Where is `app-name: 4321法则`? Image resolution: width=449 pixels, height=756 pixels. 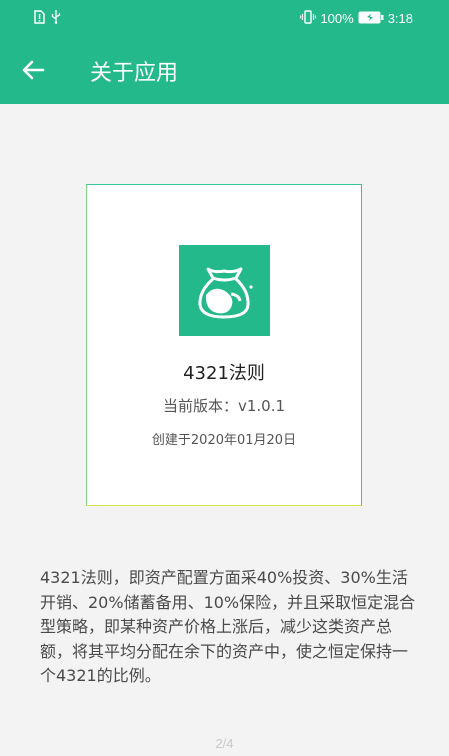 app-name: 4321法则 is located at coordinates (224, 373).